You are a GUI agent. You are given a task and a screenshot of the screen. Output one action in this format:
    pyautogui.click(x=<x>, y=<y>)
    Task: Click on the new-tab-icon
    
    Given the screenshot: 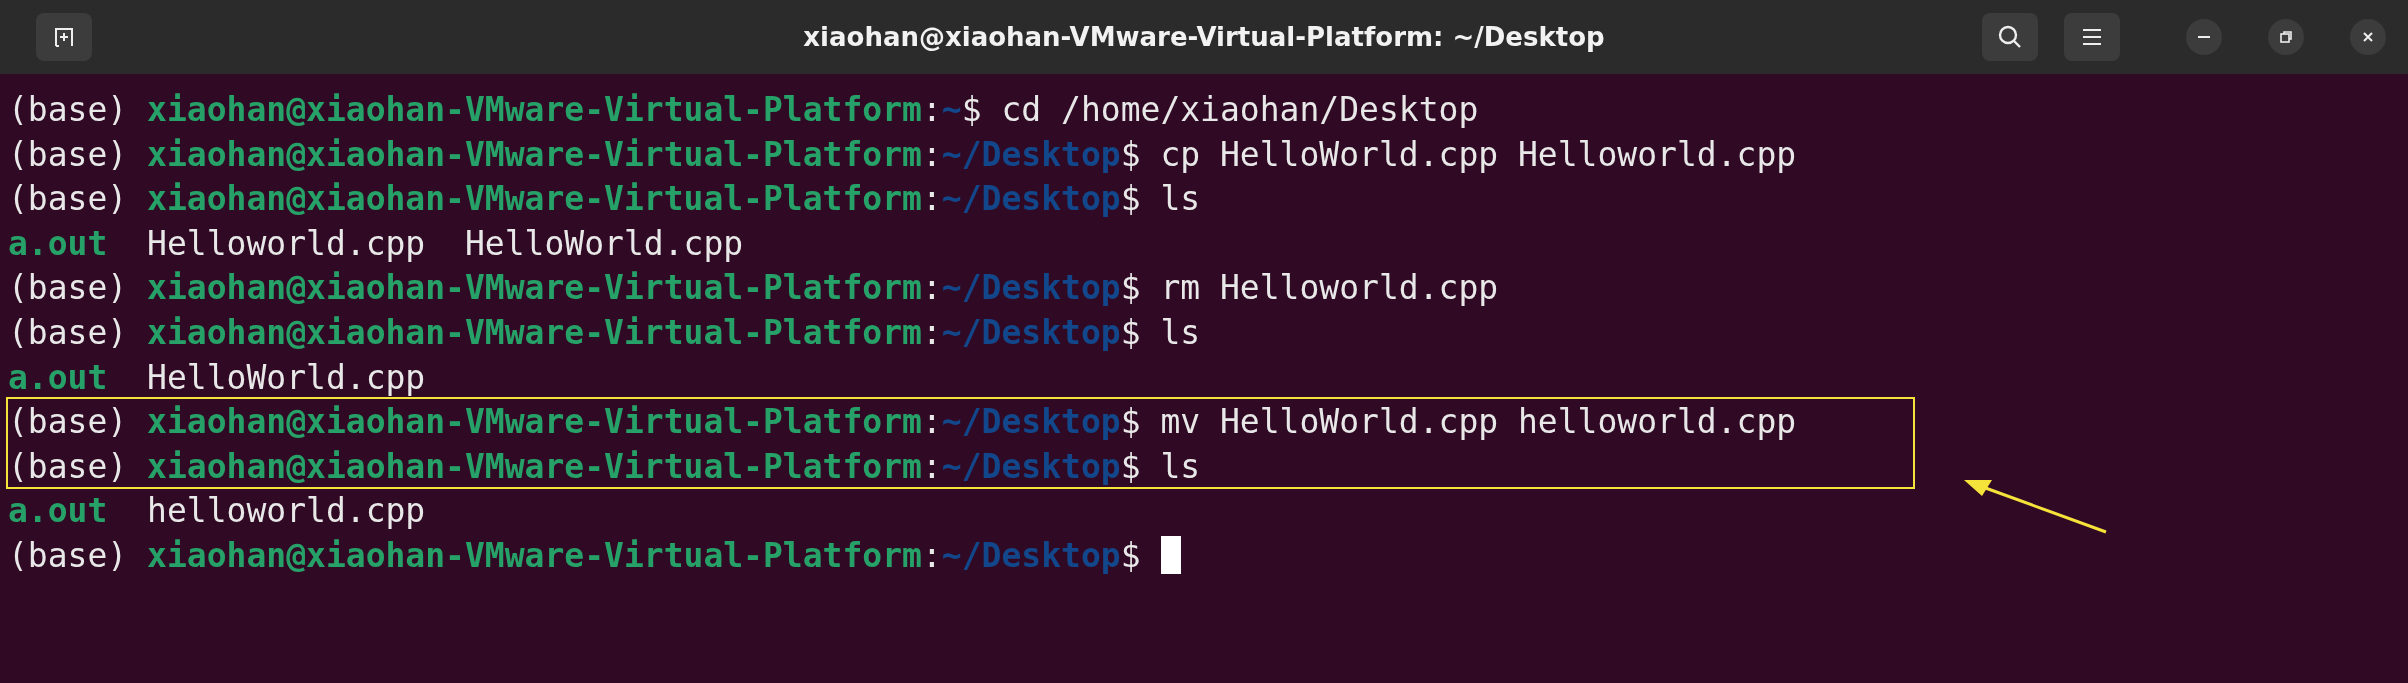 What is the action you would take?
    pyautogui.click(x=64, y=37)
    